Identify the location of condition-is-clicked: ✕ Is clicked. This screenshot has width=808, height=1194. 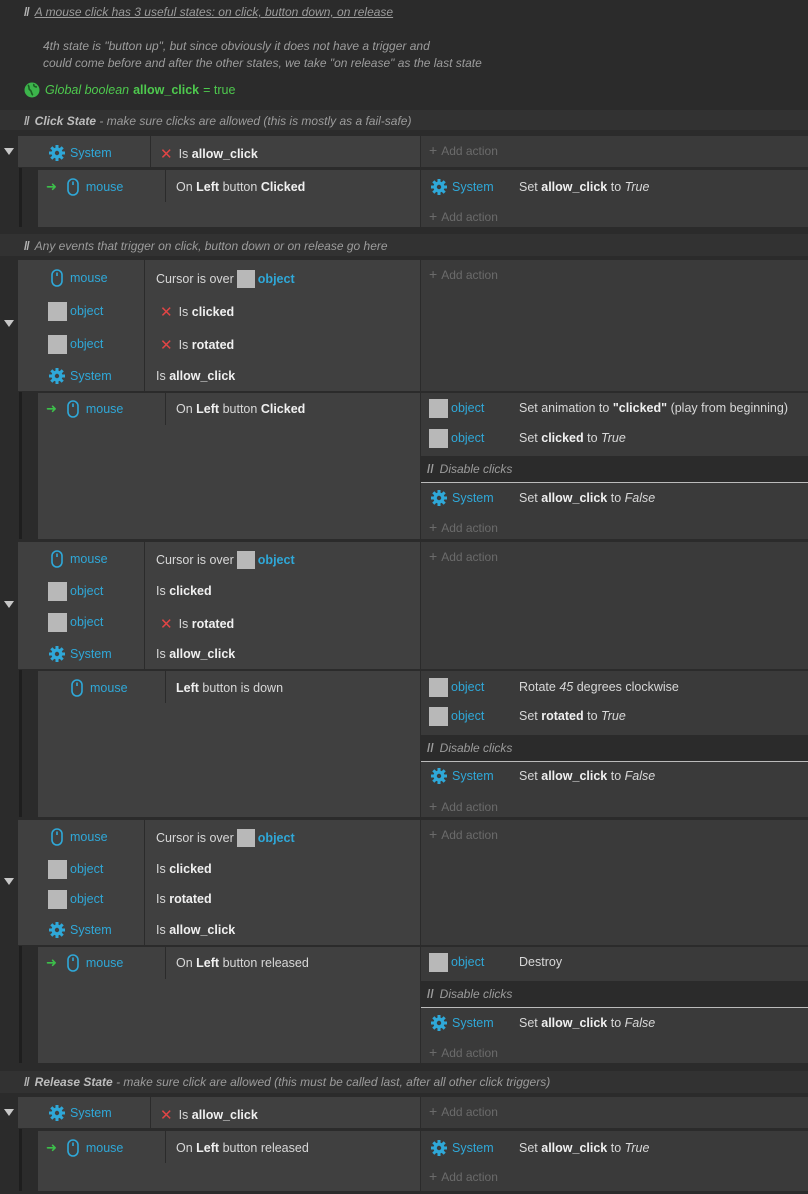
(197, 312).